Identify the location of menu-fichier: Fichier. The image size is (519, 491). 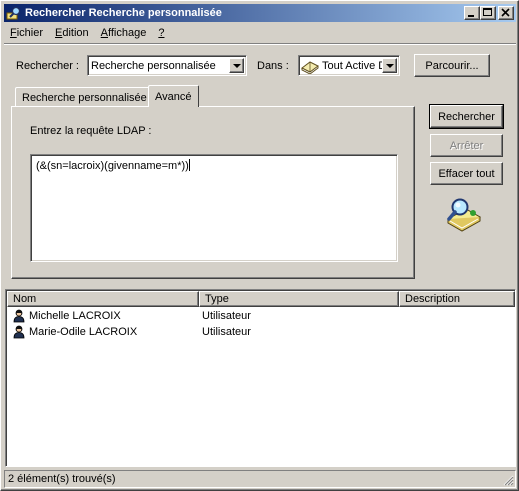
(26, 33).